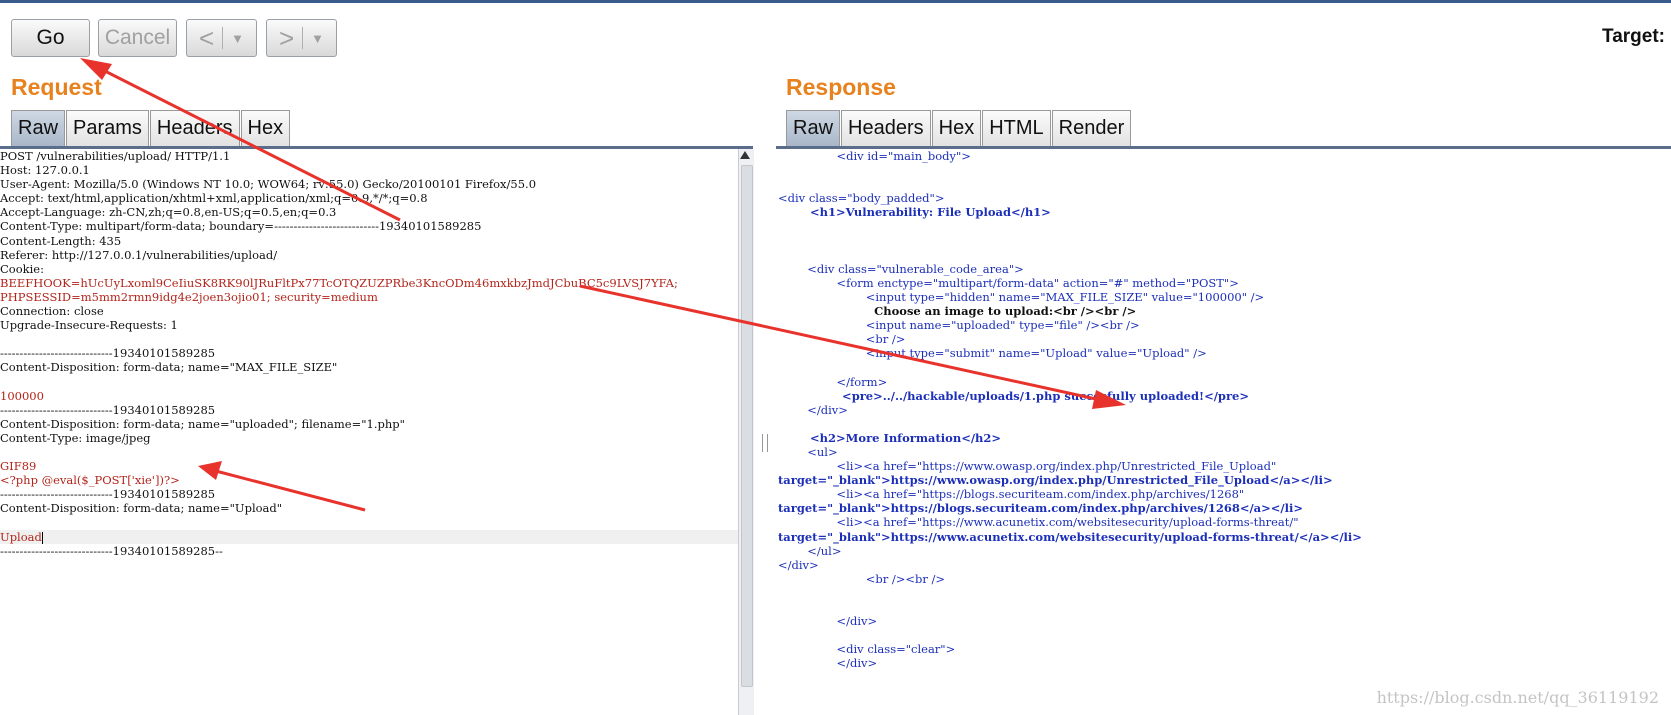 The width and height of the screenshot is (1671, 715). Describe the element at coordinates (956, 128) in the screenshot. I see `response-tab-hex: Hex` at that location.